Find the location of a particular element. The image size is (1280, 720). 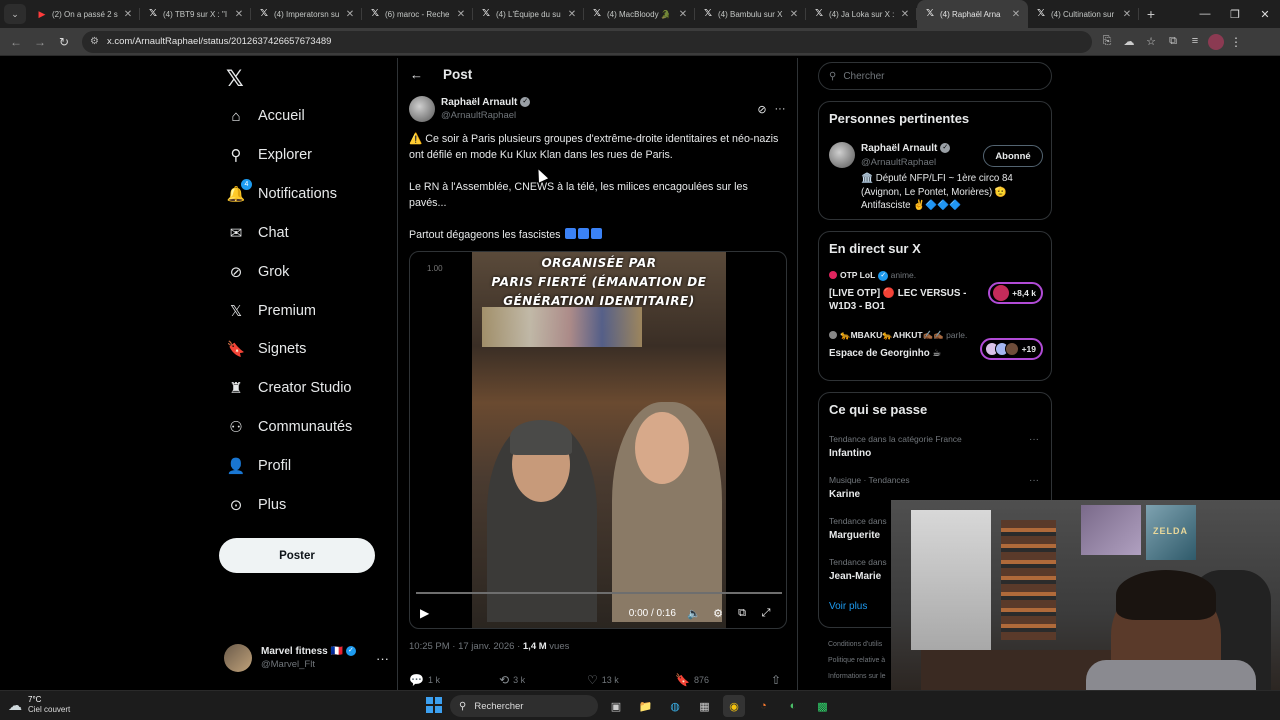

like-button: ♡ 13 k is located at coordinates (631, 680).